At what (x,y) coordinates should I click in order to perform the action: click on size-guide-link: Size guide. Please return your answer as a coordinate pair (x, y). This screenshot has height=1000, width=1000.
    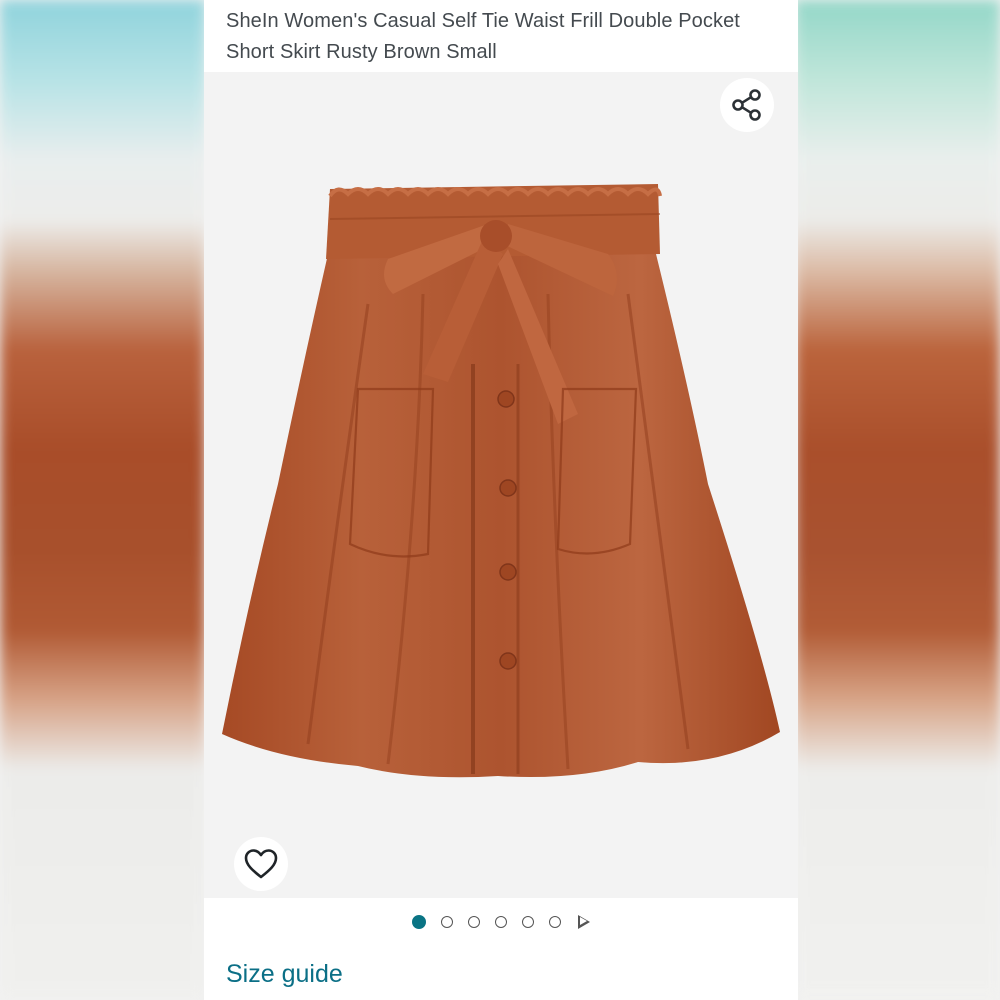
    Looking at the image, I should click on (284, 974).